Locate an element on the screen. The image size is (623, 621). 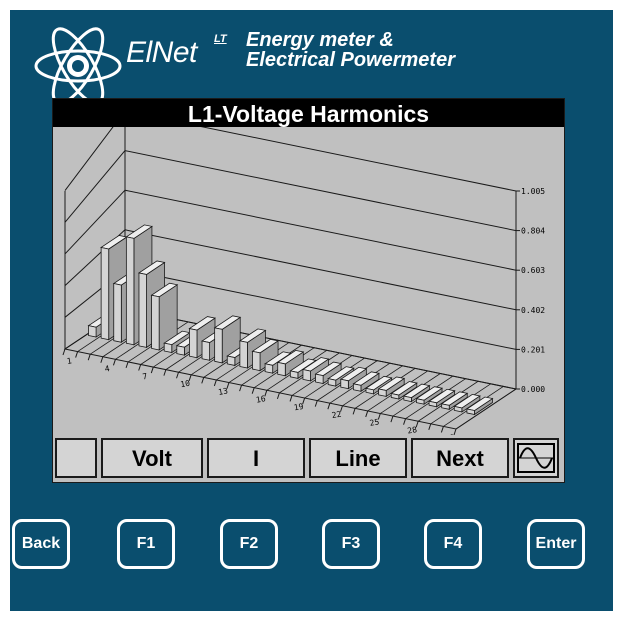
f4-button: F4 is located at coordinates (453, 544).